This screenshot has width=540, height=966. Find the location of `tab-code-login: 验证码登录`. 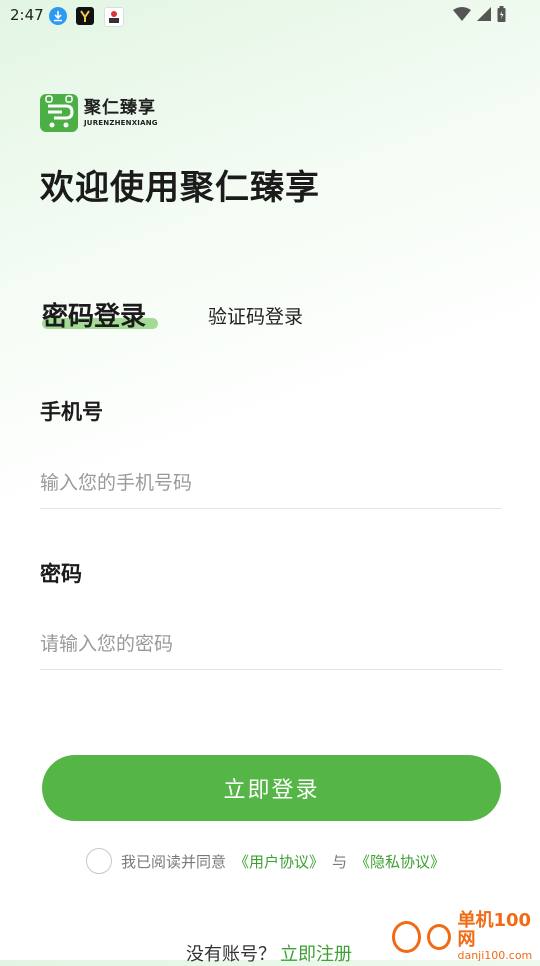

tab-code-login: 验证码登录 is located at coordinates (255, 315).